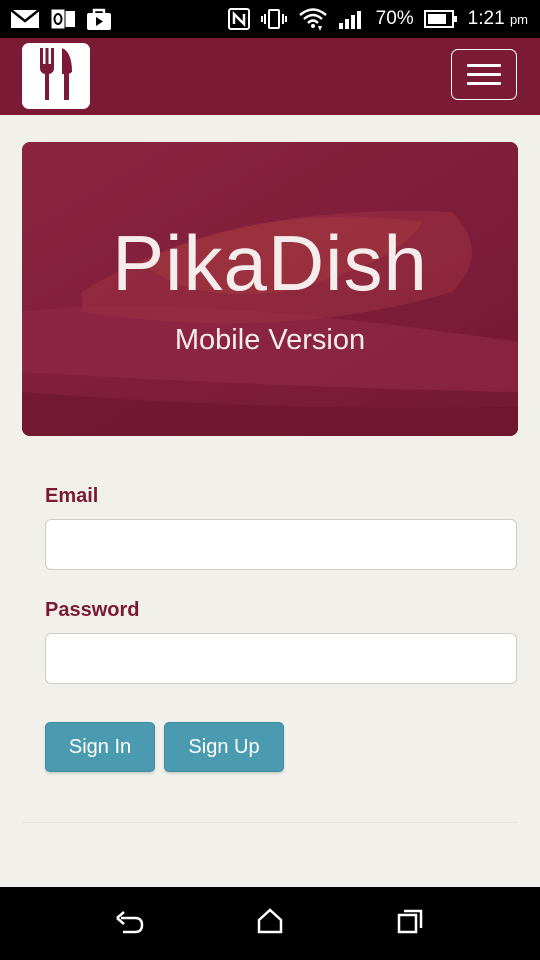  I want to click on password-field, so click(281, 658).